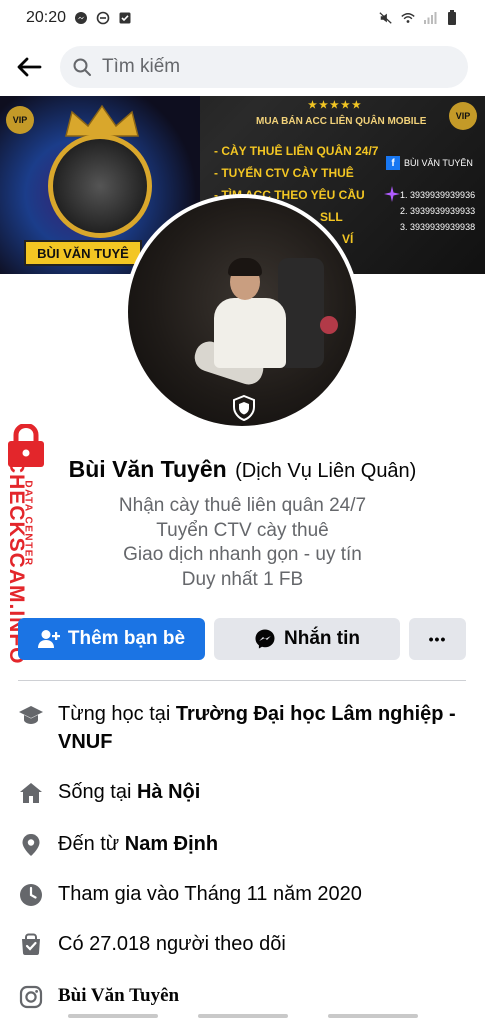 This screenshot has width=485, height=1024. What do you see at coordinates (258, 792) in the screenshot?
I see `detail-text: Sống tại Hà Nội` at bounding box center [258, 792].